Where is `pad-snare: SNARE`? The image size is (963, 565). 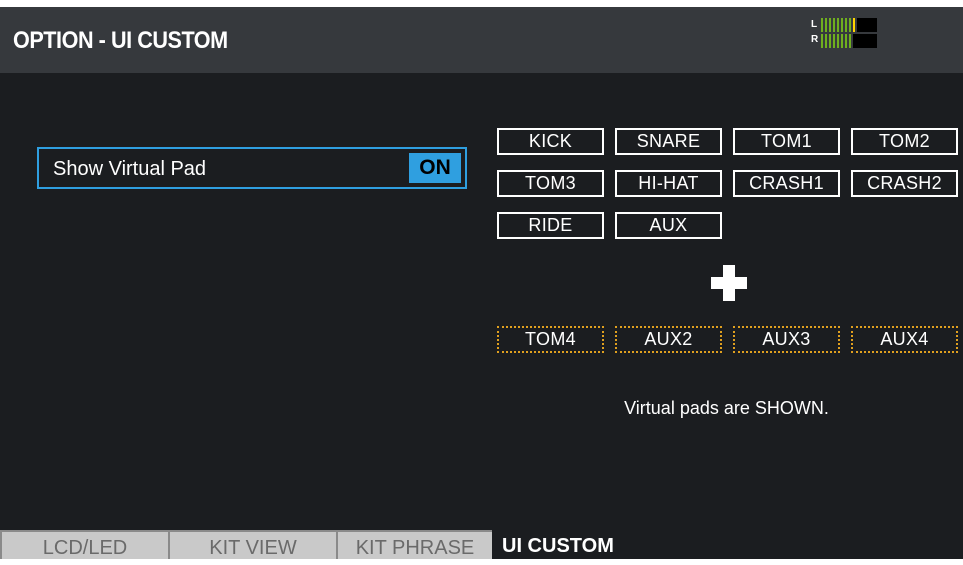 pad-snare: SNARE is located at coordinates (668, 141).